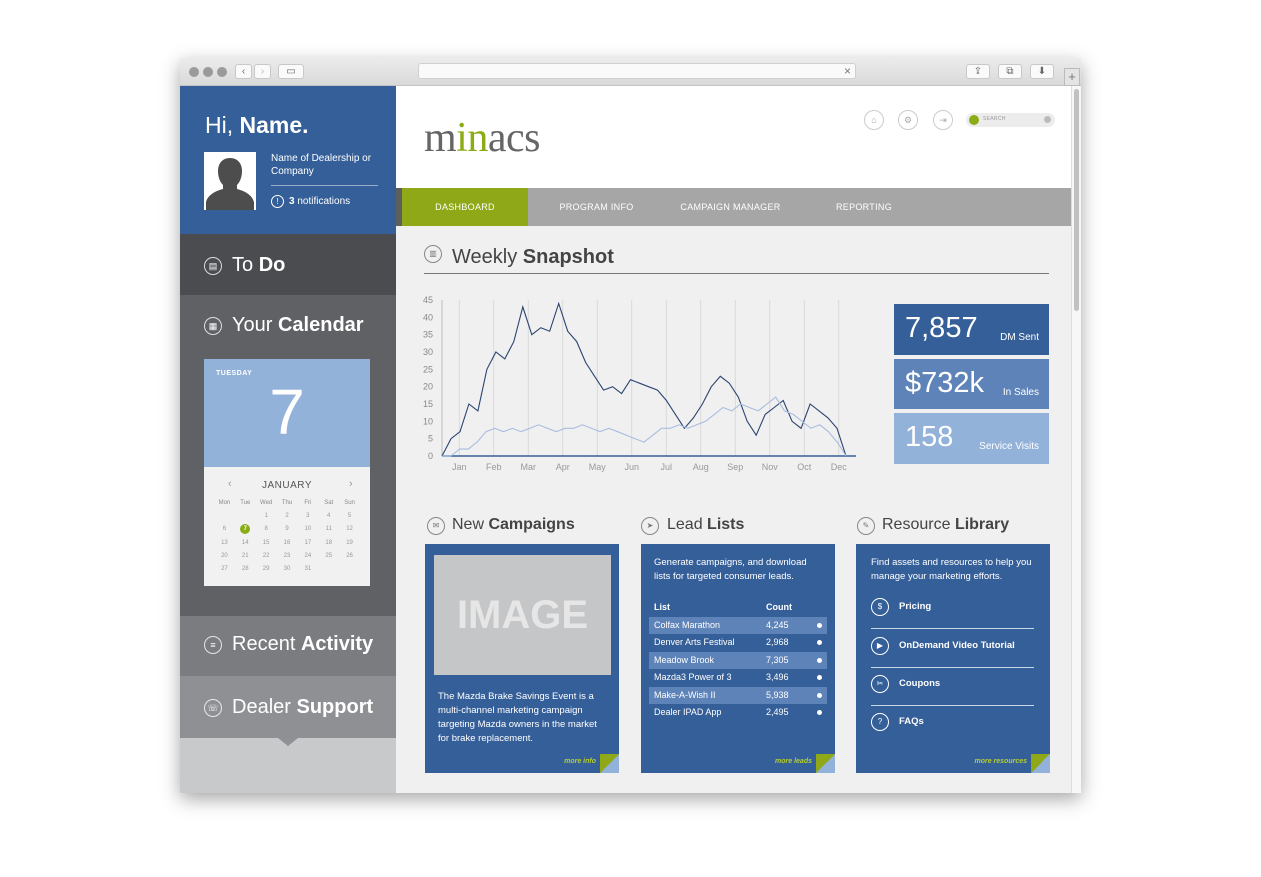  I want to click on scrollbar, so click(1076, 439).